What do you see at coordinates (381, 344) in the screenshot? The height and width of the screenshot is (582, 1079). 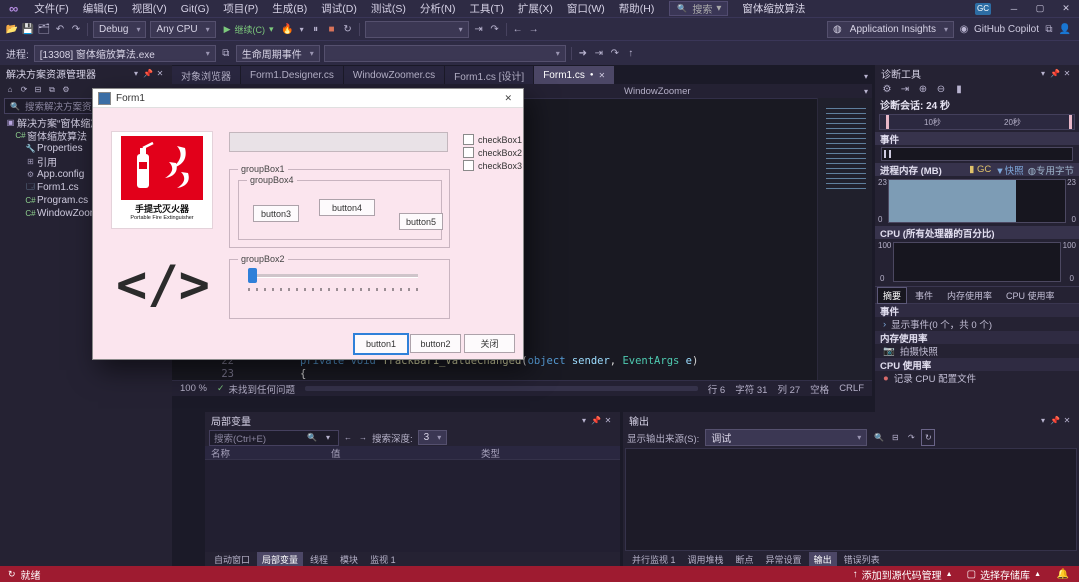 I see `button1: button1` at bounding box center [381, 344].